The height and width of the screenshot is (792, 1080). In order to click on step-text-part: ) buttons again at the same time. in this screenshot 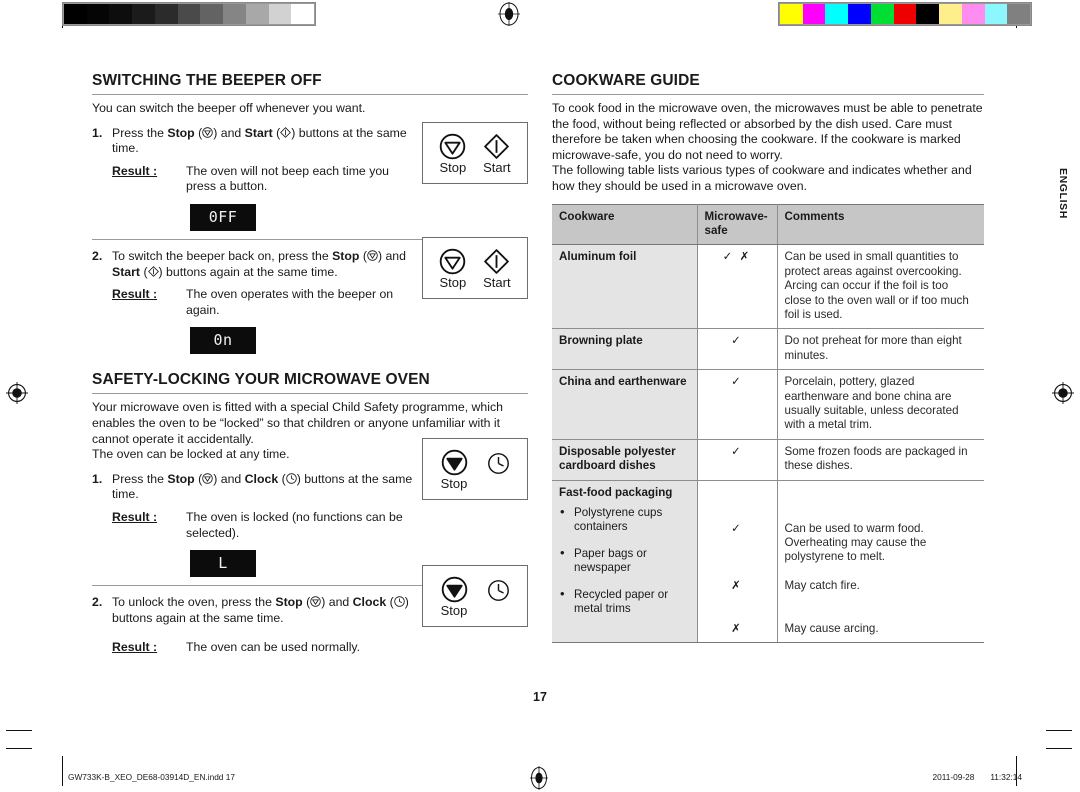, I will do `click(248, 271)`.